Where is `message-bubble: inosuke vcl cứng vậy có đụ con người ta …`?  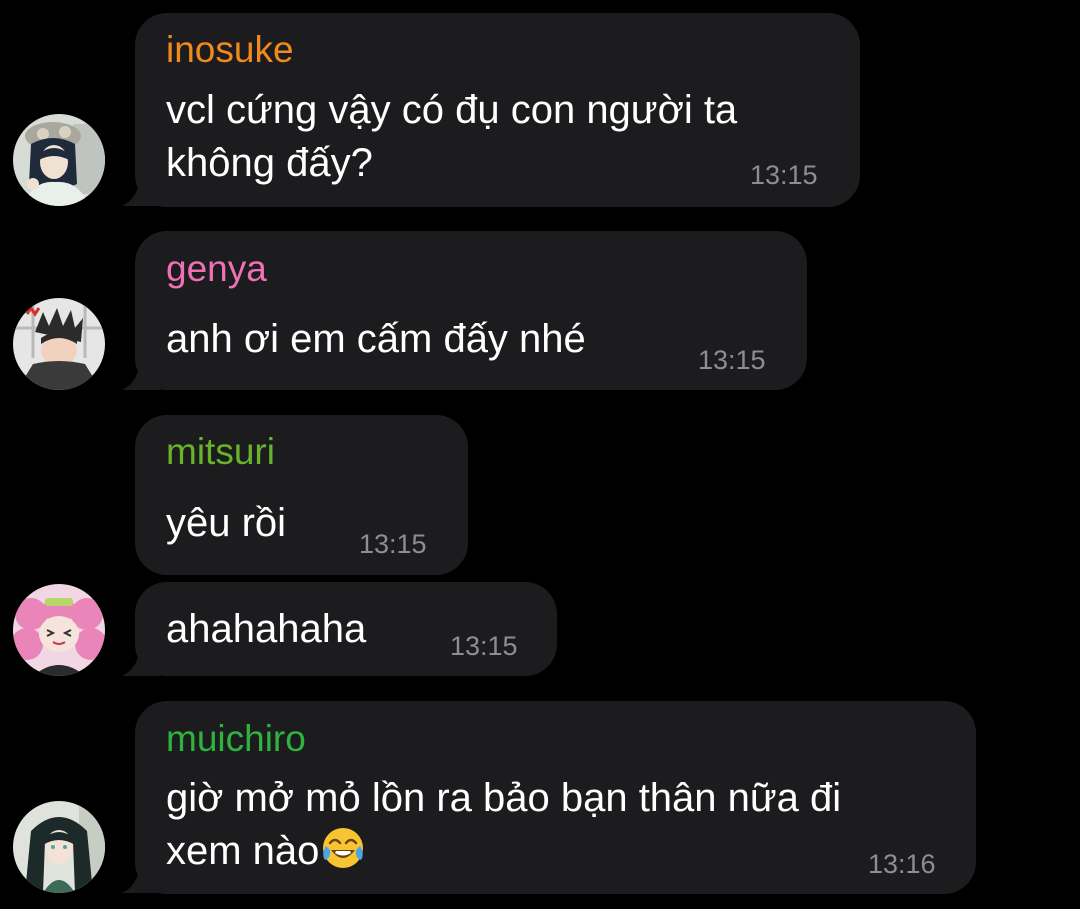
message-bubble: inosuke vcl cứng vậy có đụ con người ta … is located at coordinates (497, 110).